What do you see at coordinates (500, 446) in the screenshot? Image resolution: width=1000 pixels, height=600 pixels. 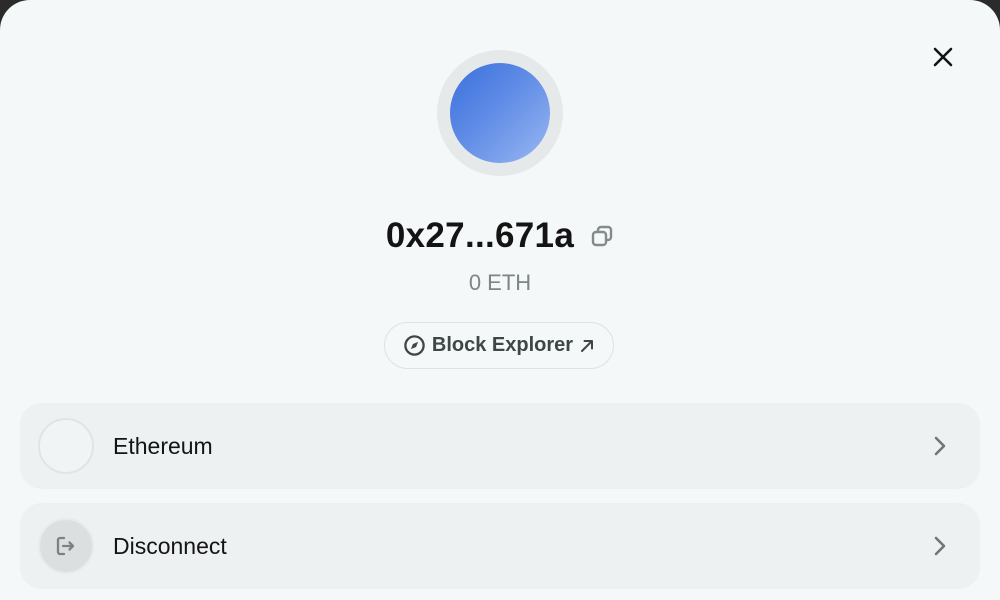 I see `network-row: Ethereum` at bounding box center [500, 446].